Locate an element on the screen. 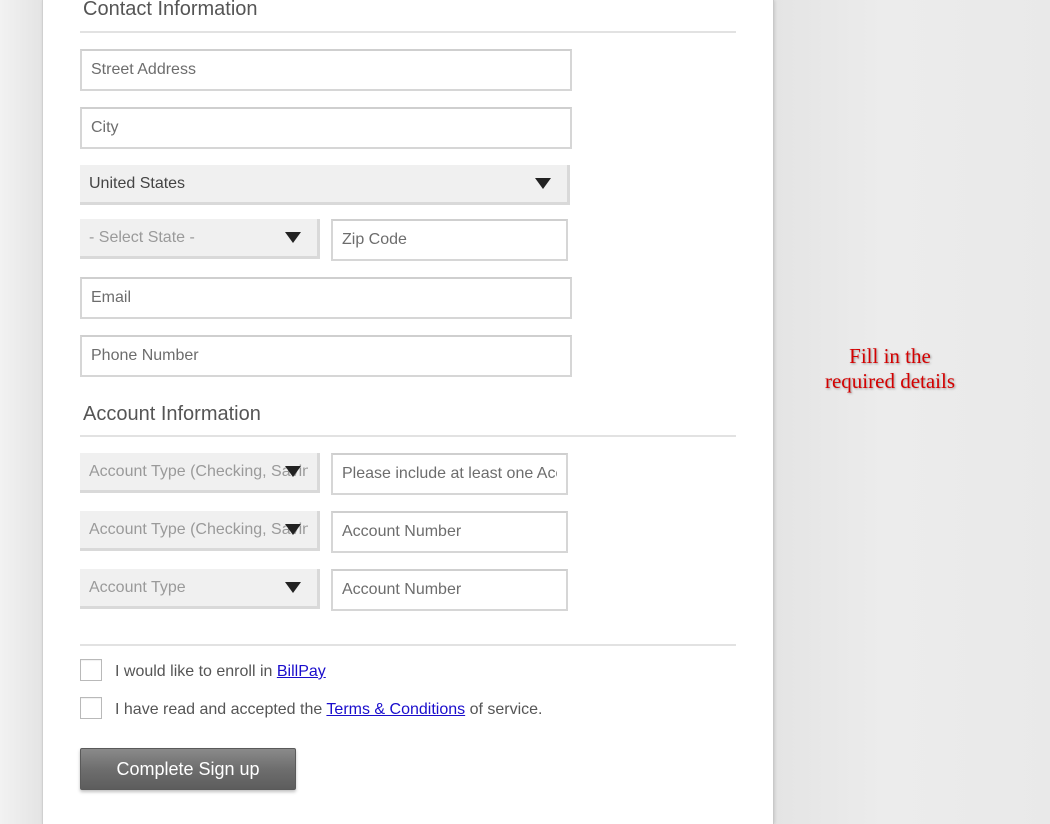 The width and height of the screenshot is (1050, 824). account-type-select-value: Account Type is located at coordinates (137, 587).